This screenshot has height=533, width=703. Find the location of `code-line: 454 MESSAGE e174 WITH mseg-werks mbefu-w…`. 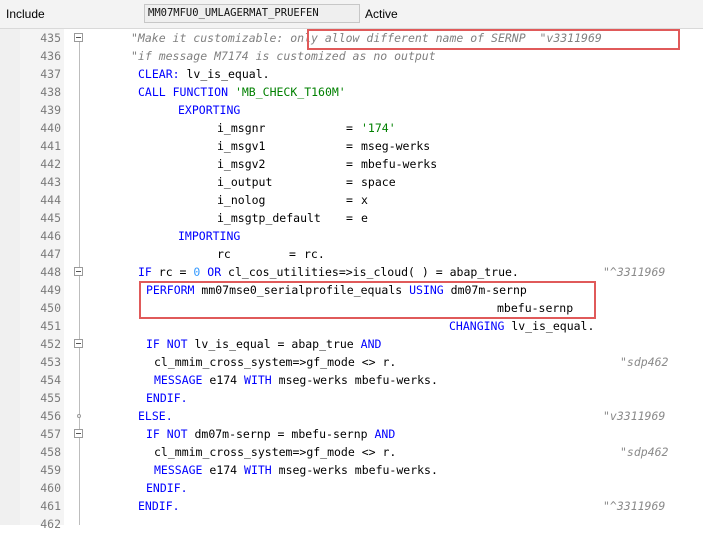

code-line: 454 MESSAGE e174 WITH mseg-werks mbefu-w… is located at coordinates (351, 380).